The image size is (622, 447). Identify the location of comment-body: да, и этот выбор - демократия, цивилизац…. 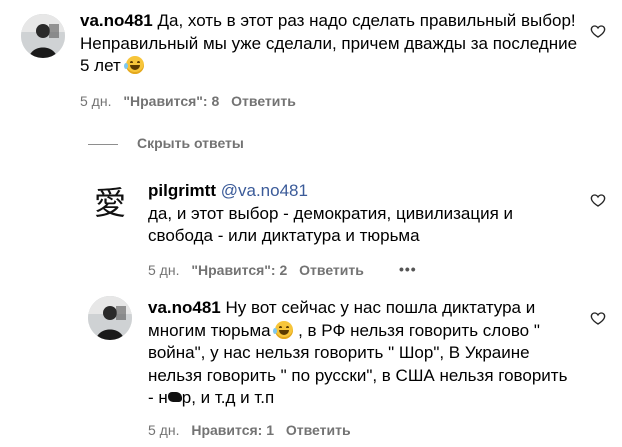
(331, 224).